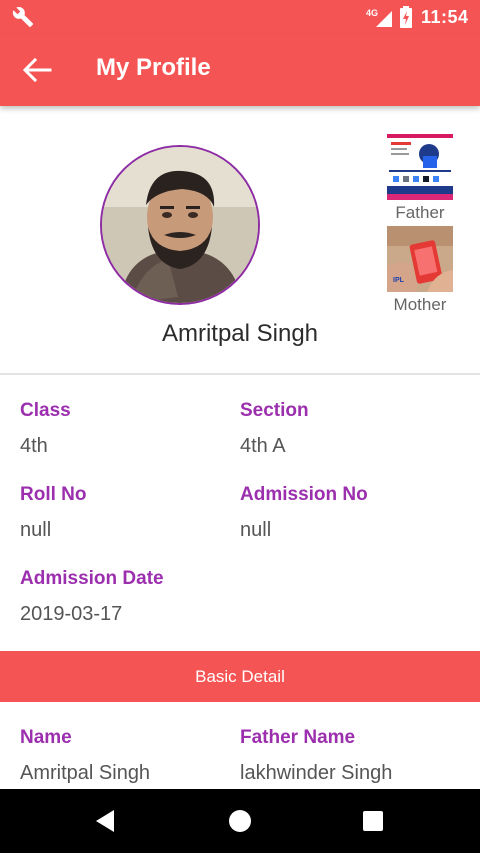 This screenshot has width=480, height=853. What do you see at coordinates (263, 446) in the screenshot?
I see `section-value: 4th A` at bounding box center [263, 446].